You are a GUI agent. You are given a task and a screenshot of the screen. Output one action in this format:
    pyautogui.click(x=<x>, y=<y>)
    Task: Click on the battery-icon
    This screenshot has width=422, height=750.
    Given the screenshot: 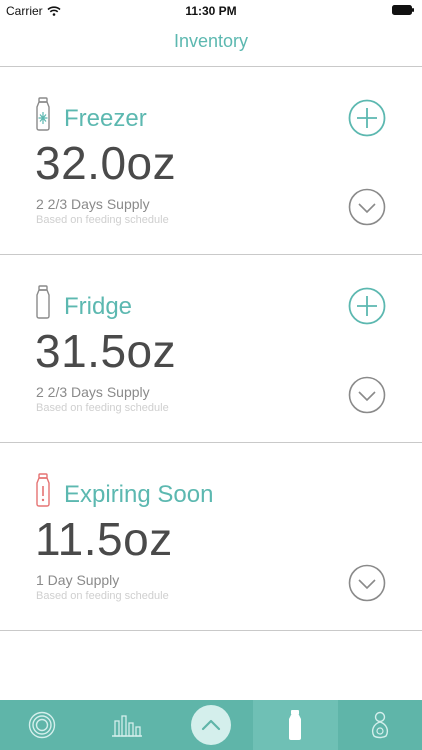 What is the action you would take?
    pyautogui.click(x=403, y=10)
    